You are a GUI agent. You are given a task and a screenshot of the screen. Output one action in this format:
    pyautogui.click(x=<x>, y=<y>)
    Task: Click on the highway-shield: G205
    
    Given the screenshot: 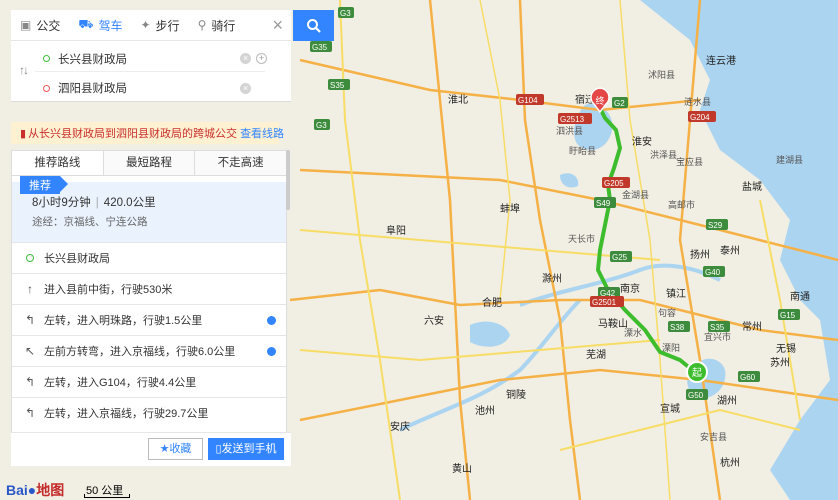 What is the action you would take?
    pyautogui.click(x=616, y=182)
    